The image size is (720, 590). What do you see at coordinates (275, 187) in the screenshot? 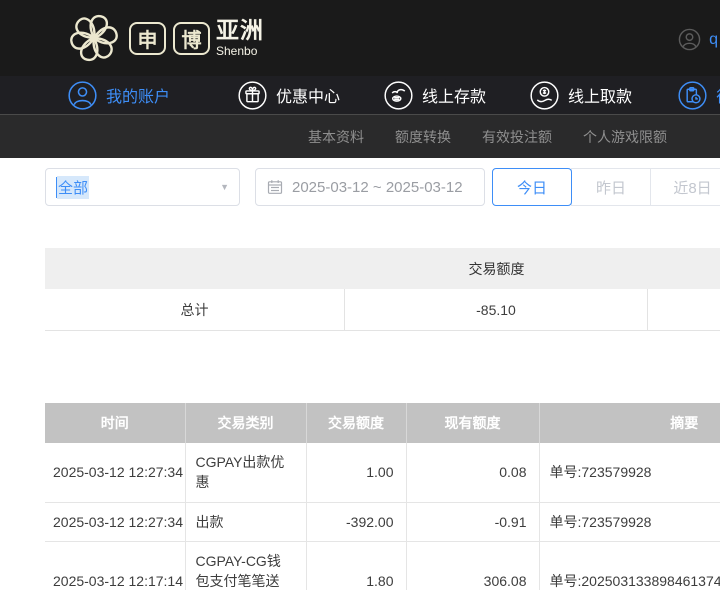
I see `calendar-icon` at bounding box center [275, 187].